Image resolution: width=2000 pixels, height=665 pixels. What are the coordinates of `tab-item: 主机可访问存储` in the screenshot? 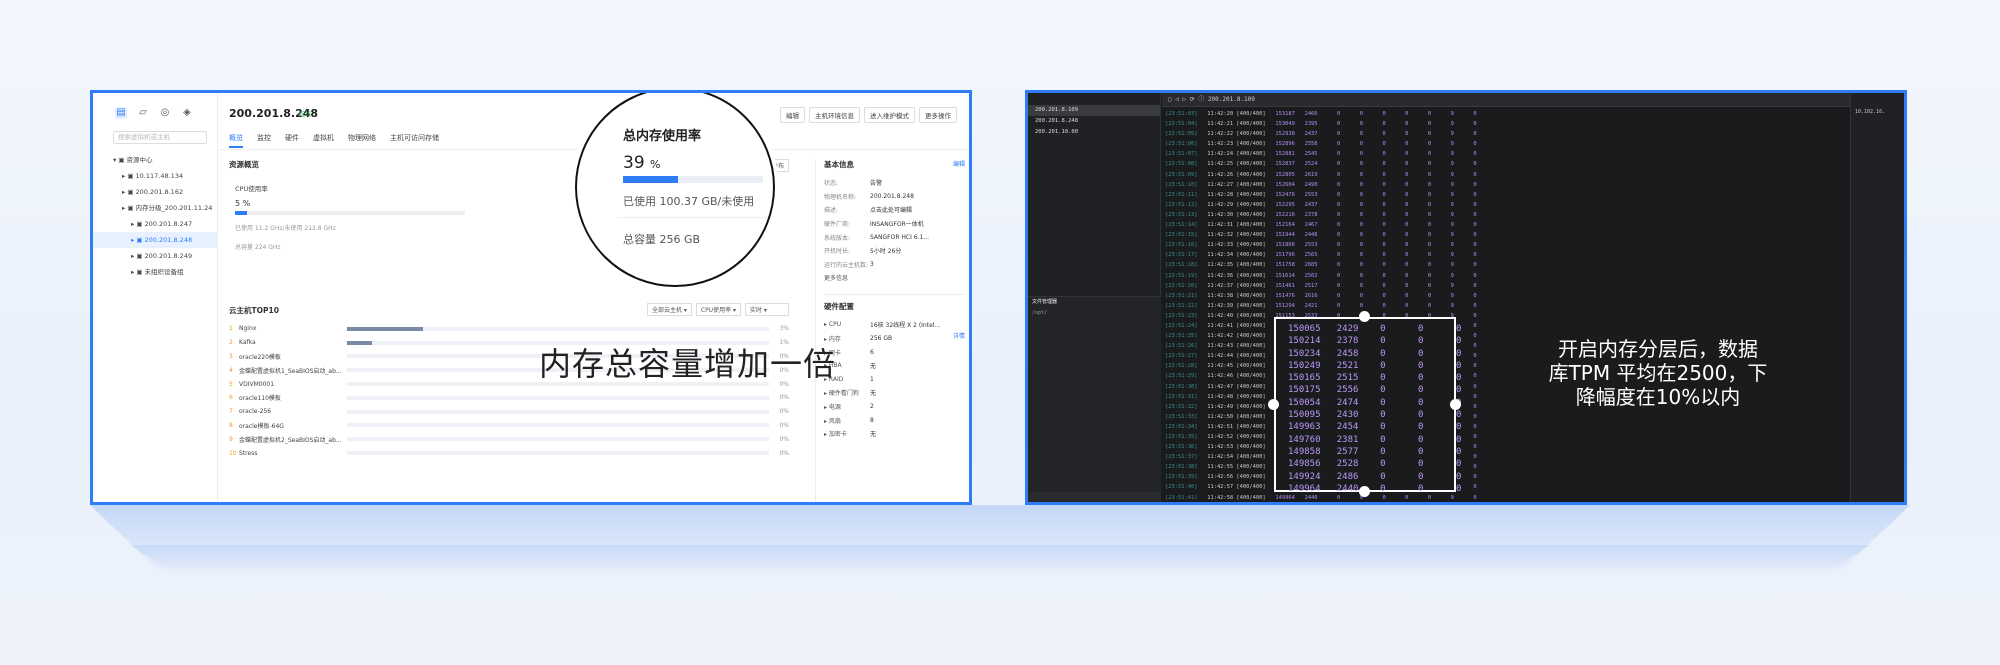 It's located at (414, 140).